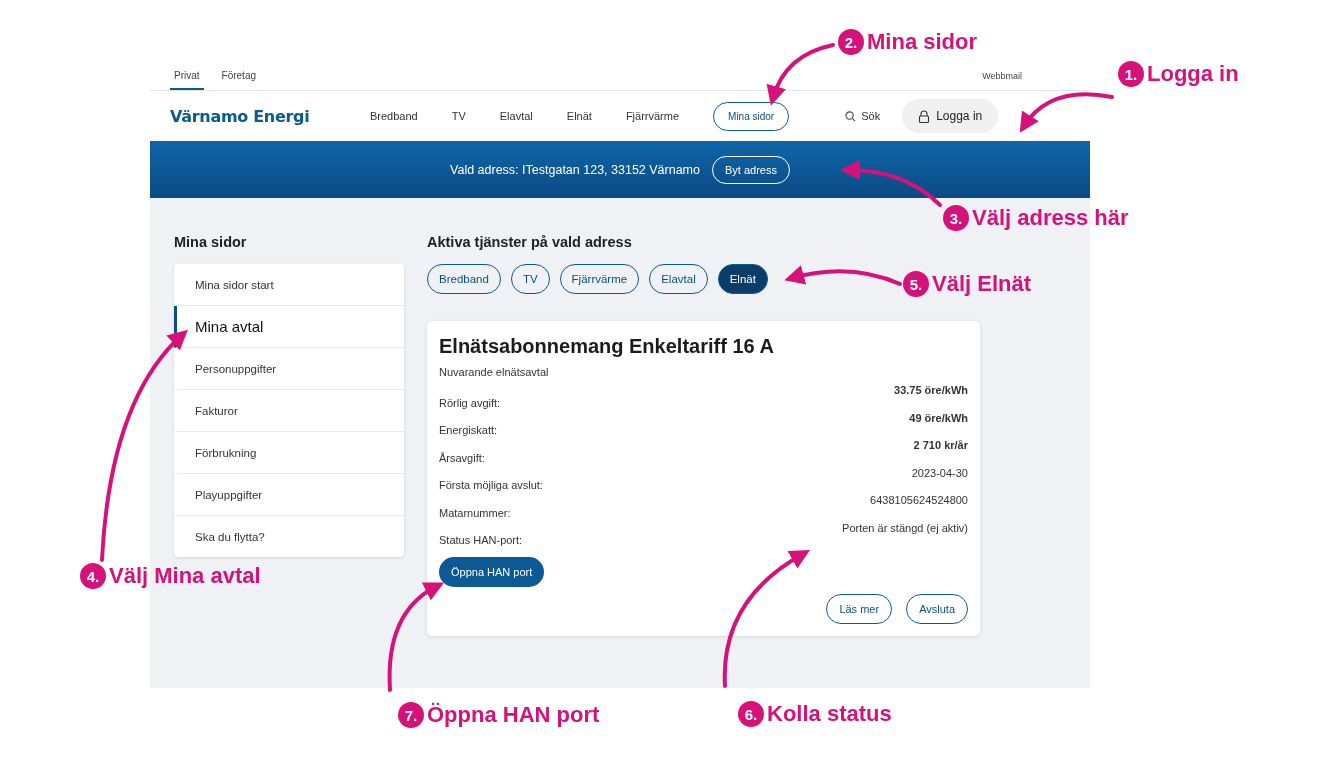 The width and height of the screenshot is (1320, 784). Describe the element at coordinates (940, 445) in the screenshot. I see `field-value: 2 710 kr/år` at that location.